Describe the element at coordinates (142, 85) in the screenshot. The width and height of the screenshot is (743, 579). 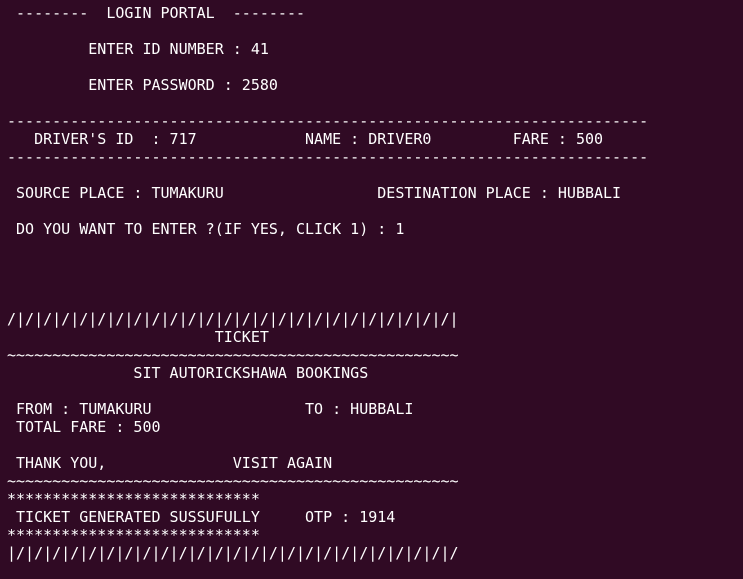
I see `password-prompt: ENTER PASSWORD : 2580` at that location.